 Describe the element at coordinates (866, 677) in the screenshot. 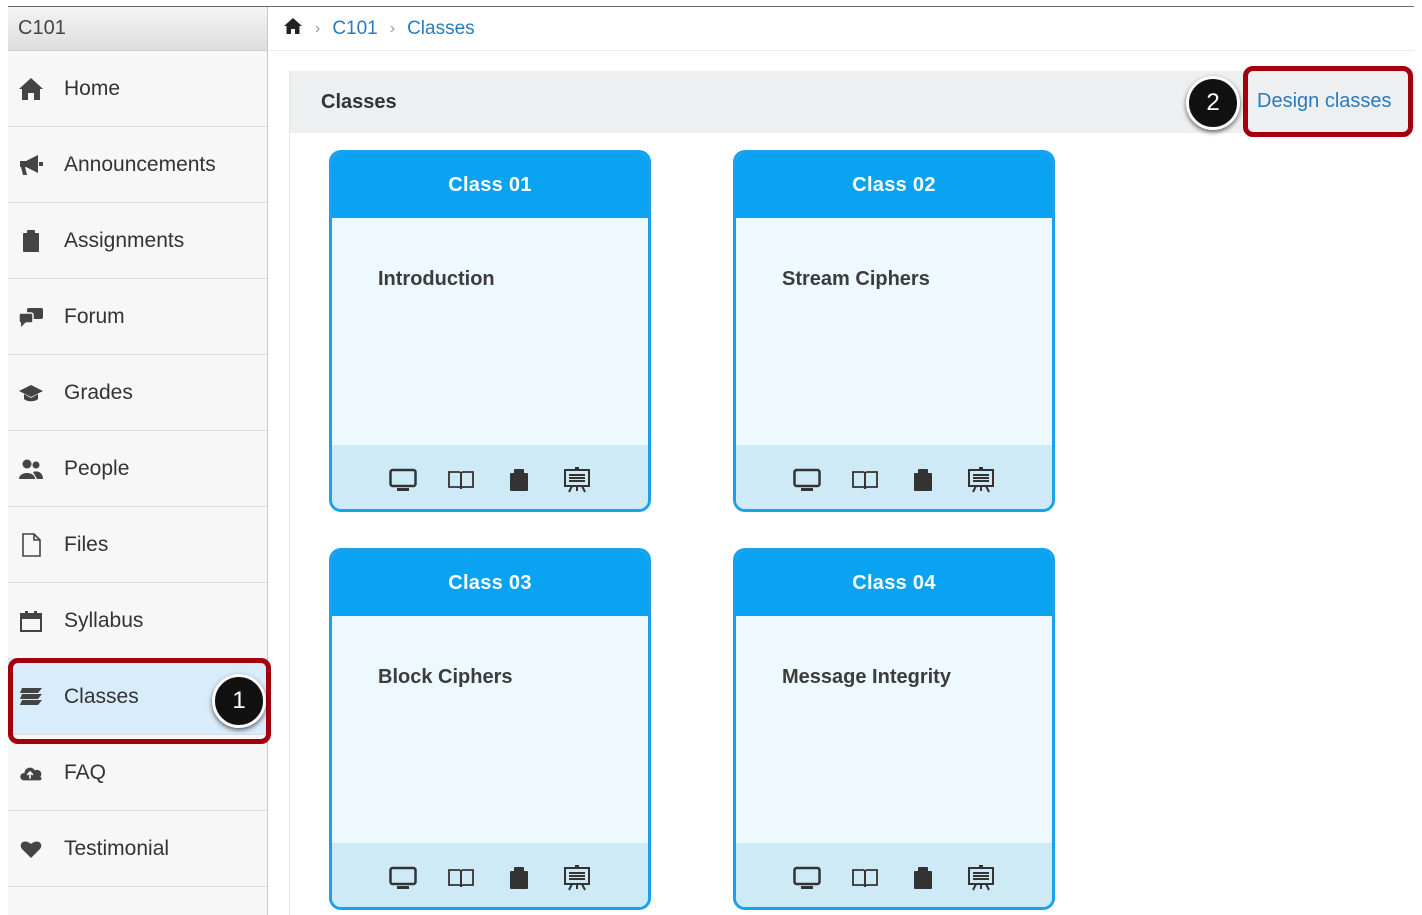

I see `class-card-subtitle: Message Integrity` at that location.